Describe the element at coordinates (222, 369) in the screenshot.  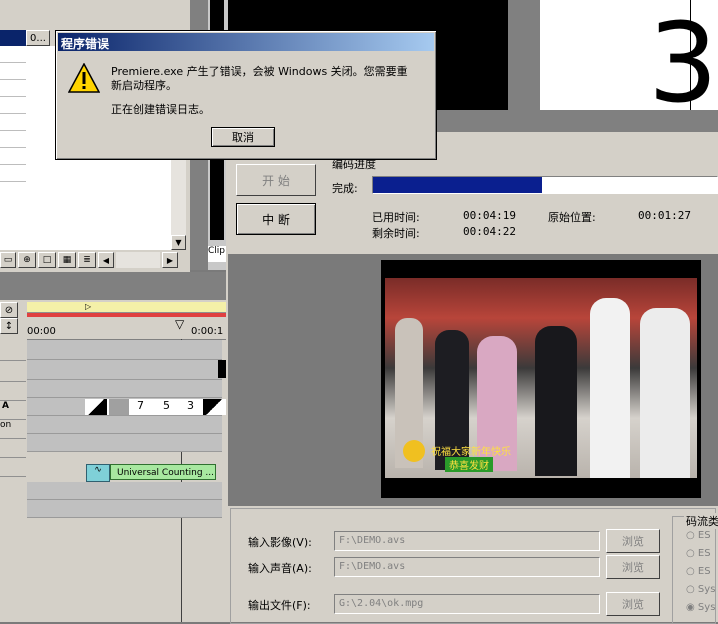
I see `track-end-marker` at that location.